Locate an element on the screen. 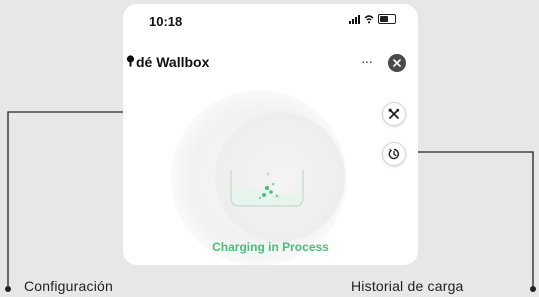  app-logo-icon is located at coordinates (130, 61).